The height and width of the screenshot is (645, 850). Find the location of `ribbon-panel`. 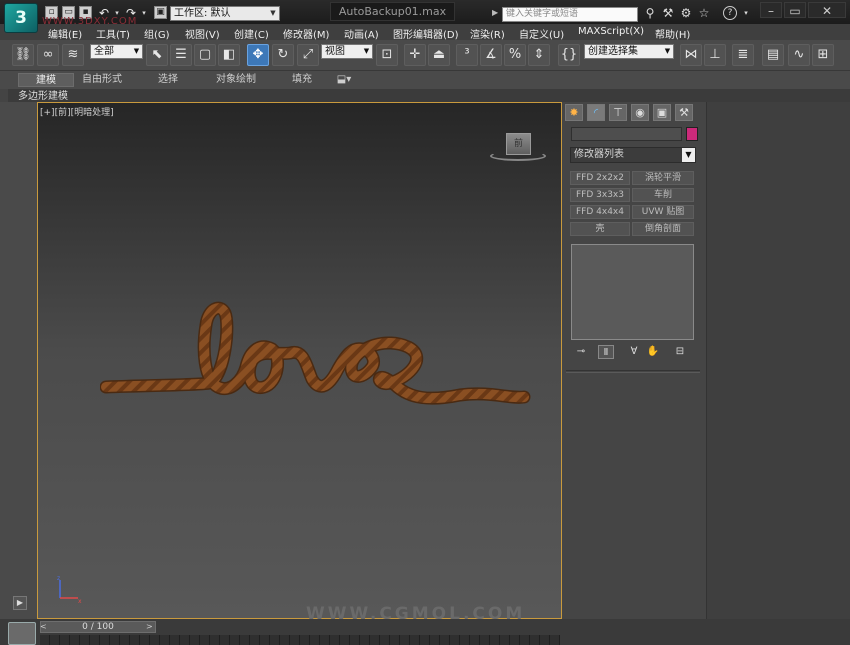

ribbon-panel is located at coordinates (429, 95).